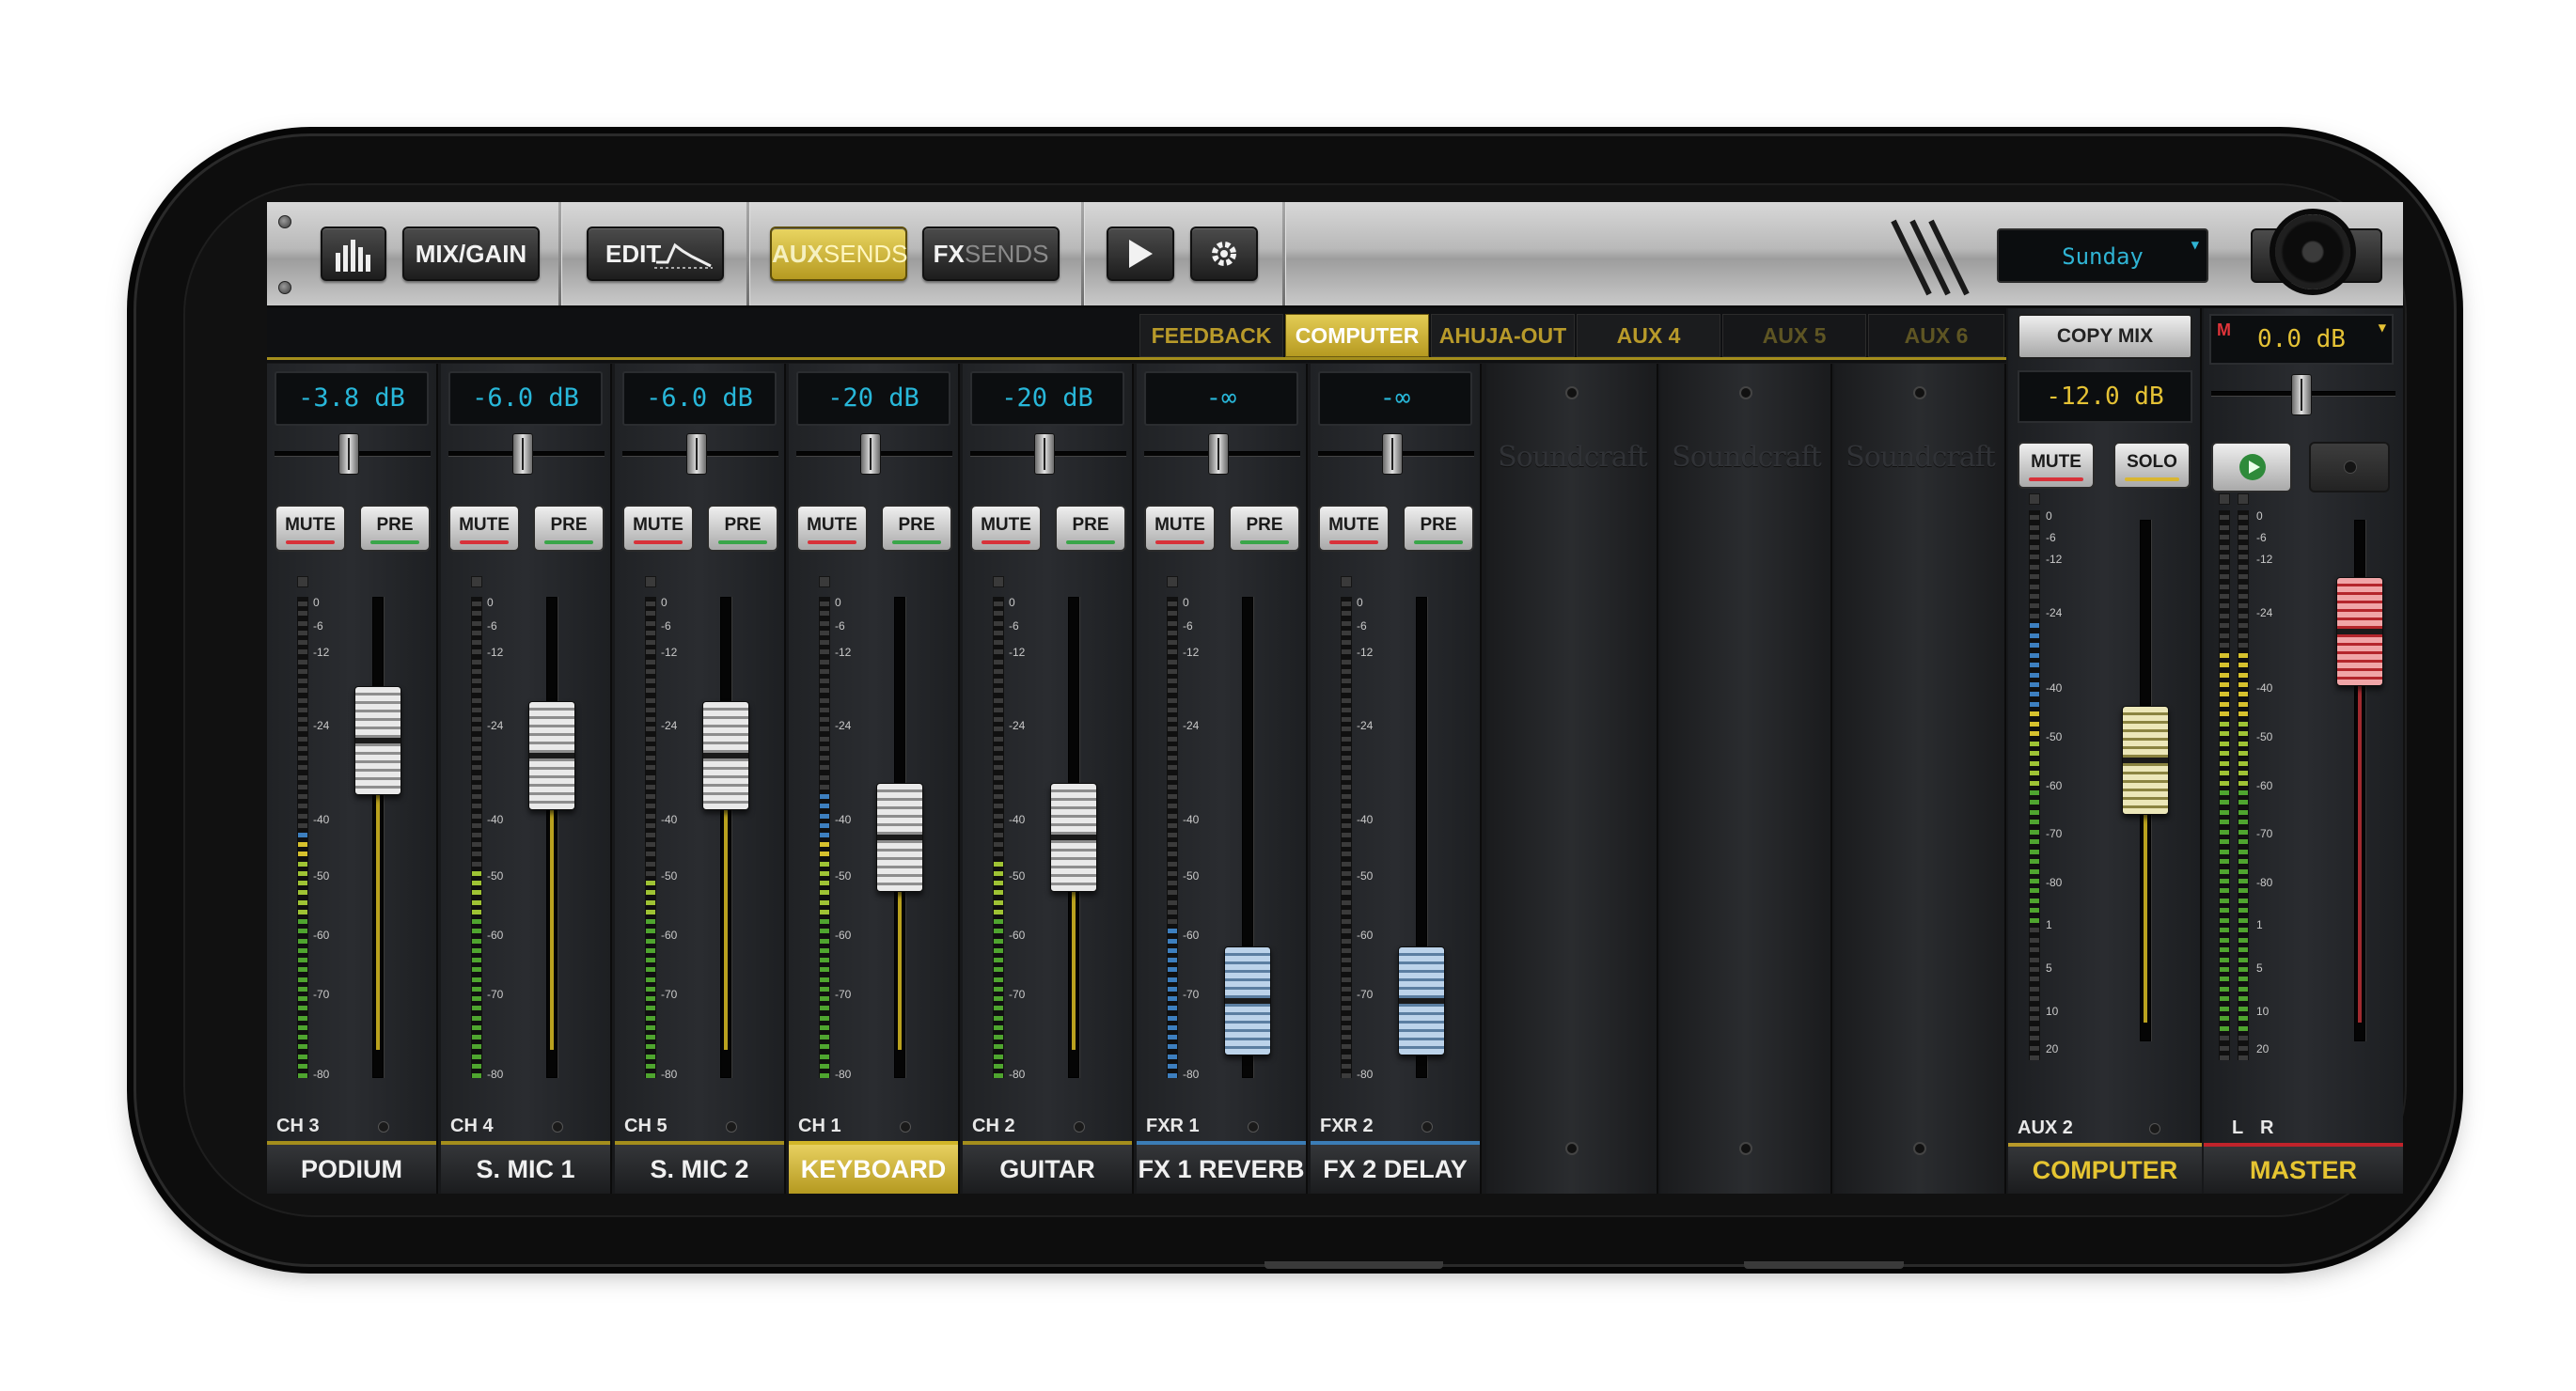  Describe the element at coordinates (471, 254) in the screenshot. I see `mix-gain-button: MIX/GAIN` at that location.